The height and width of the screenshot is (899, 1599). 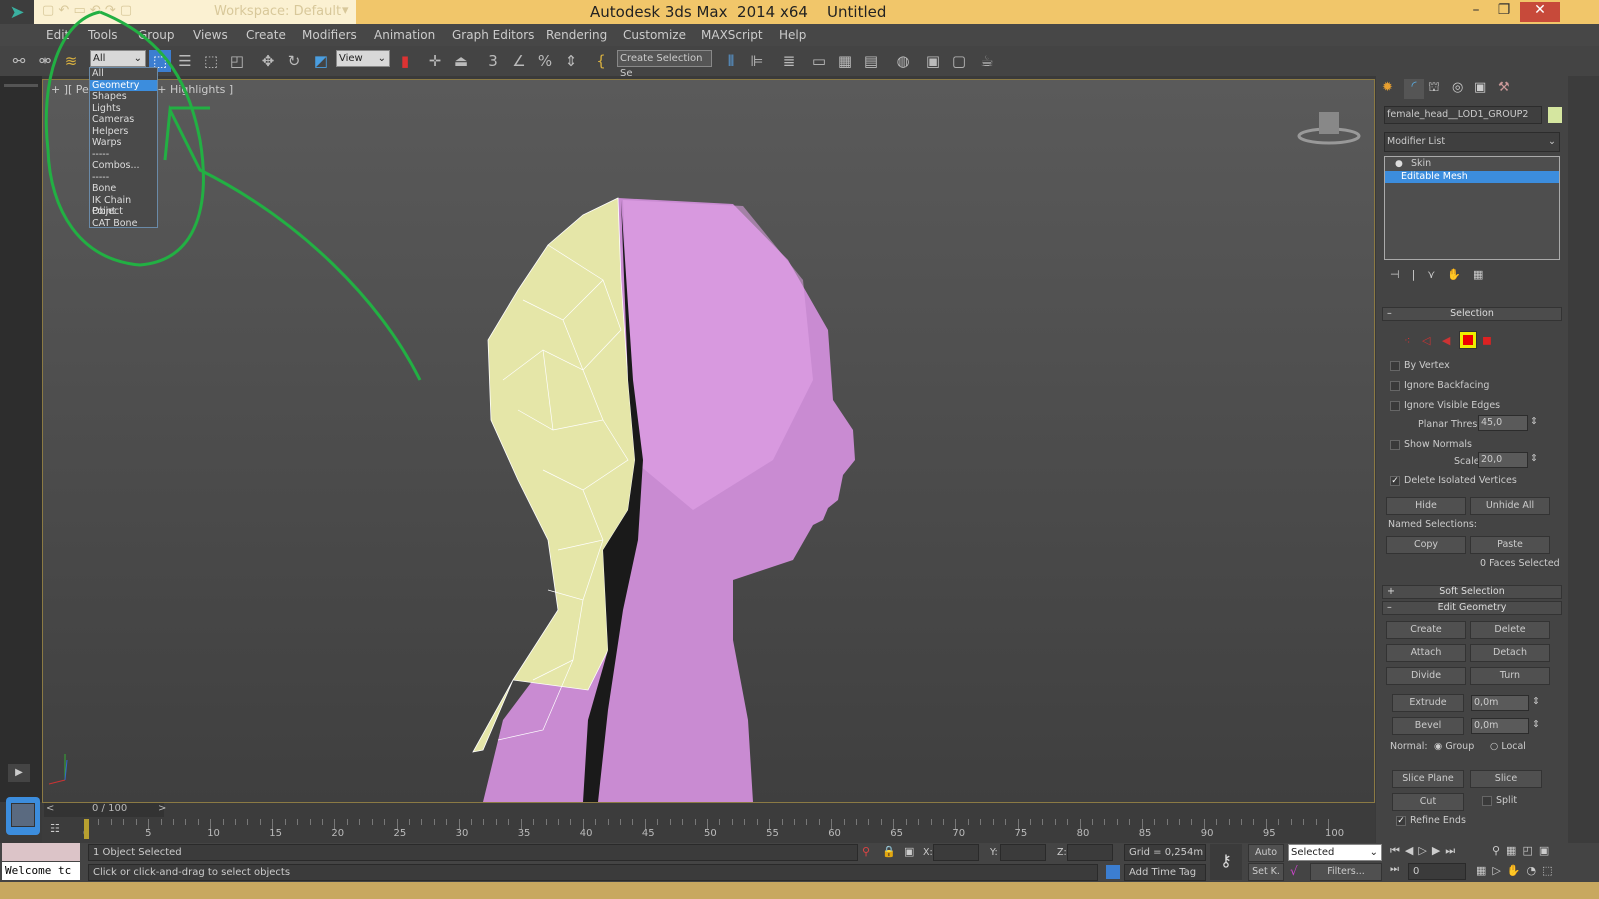 What do you see at coordinates (118, 58) in the screenshot?
I see `selection-filter-select: All ⌄` at bounding box center [118, 58].